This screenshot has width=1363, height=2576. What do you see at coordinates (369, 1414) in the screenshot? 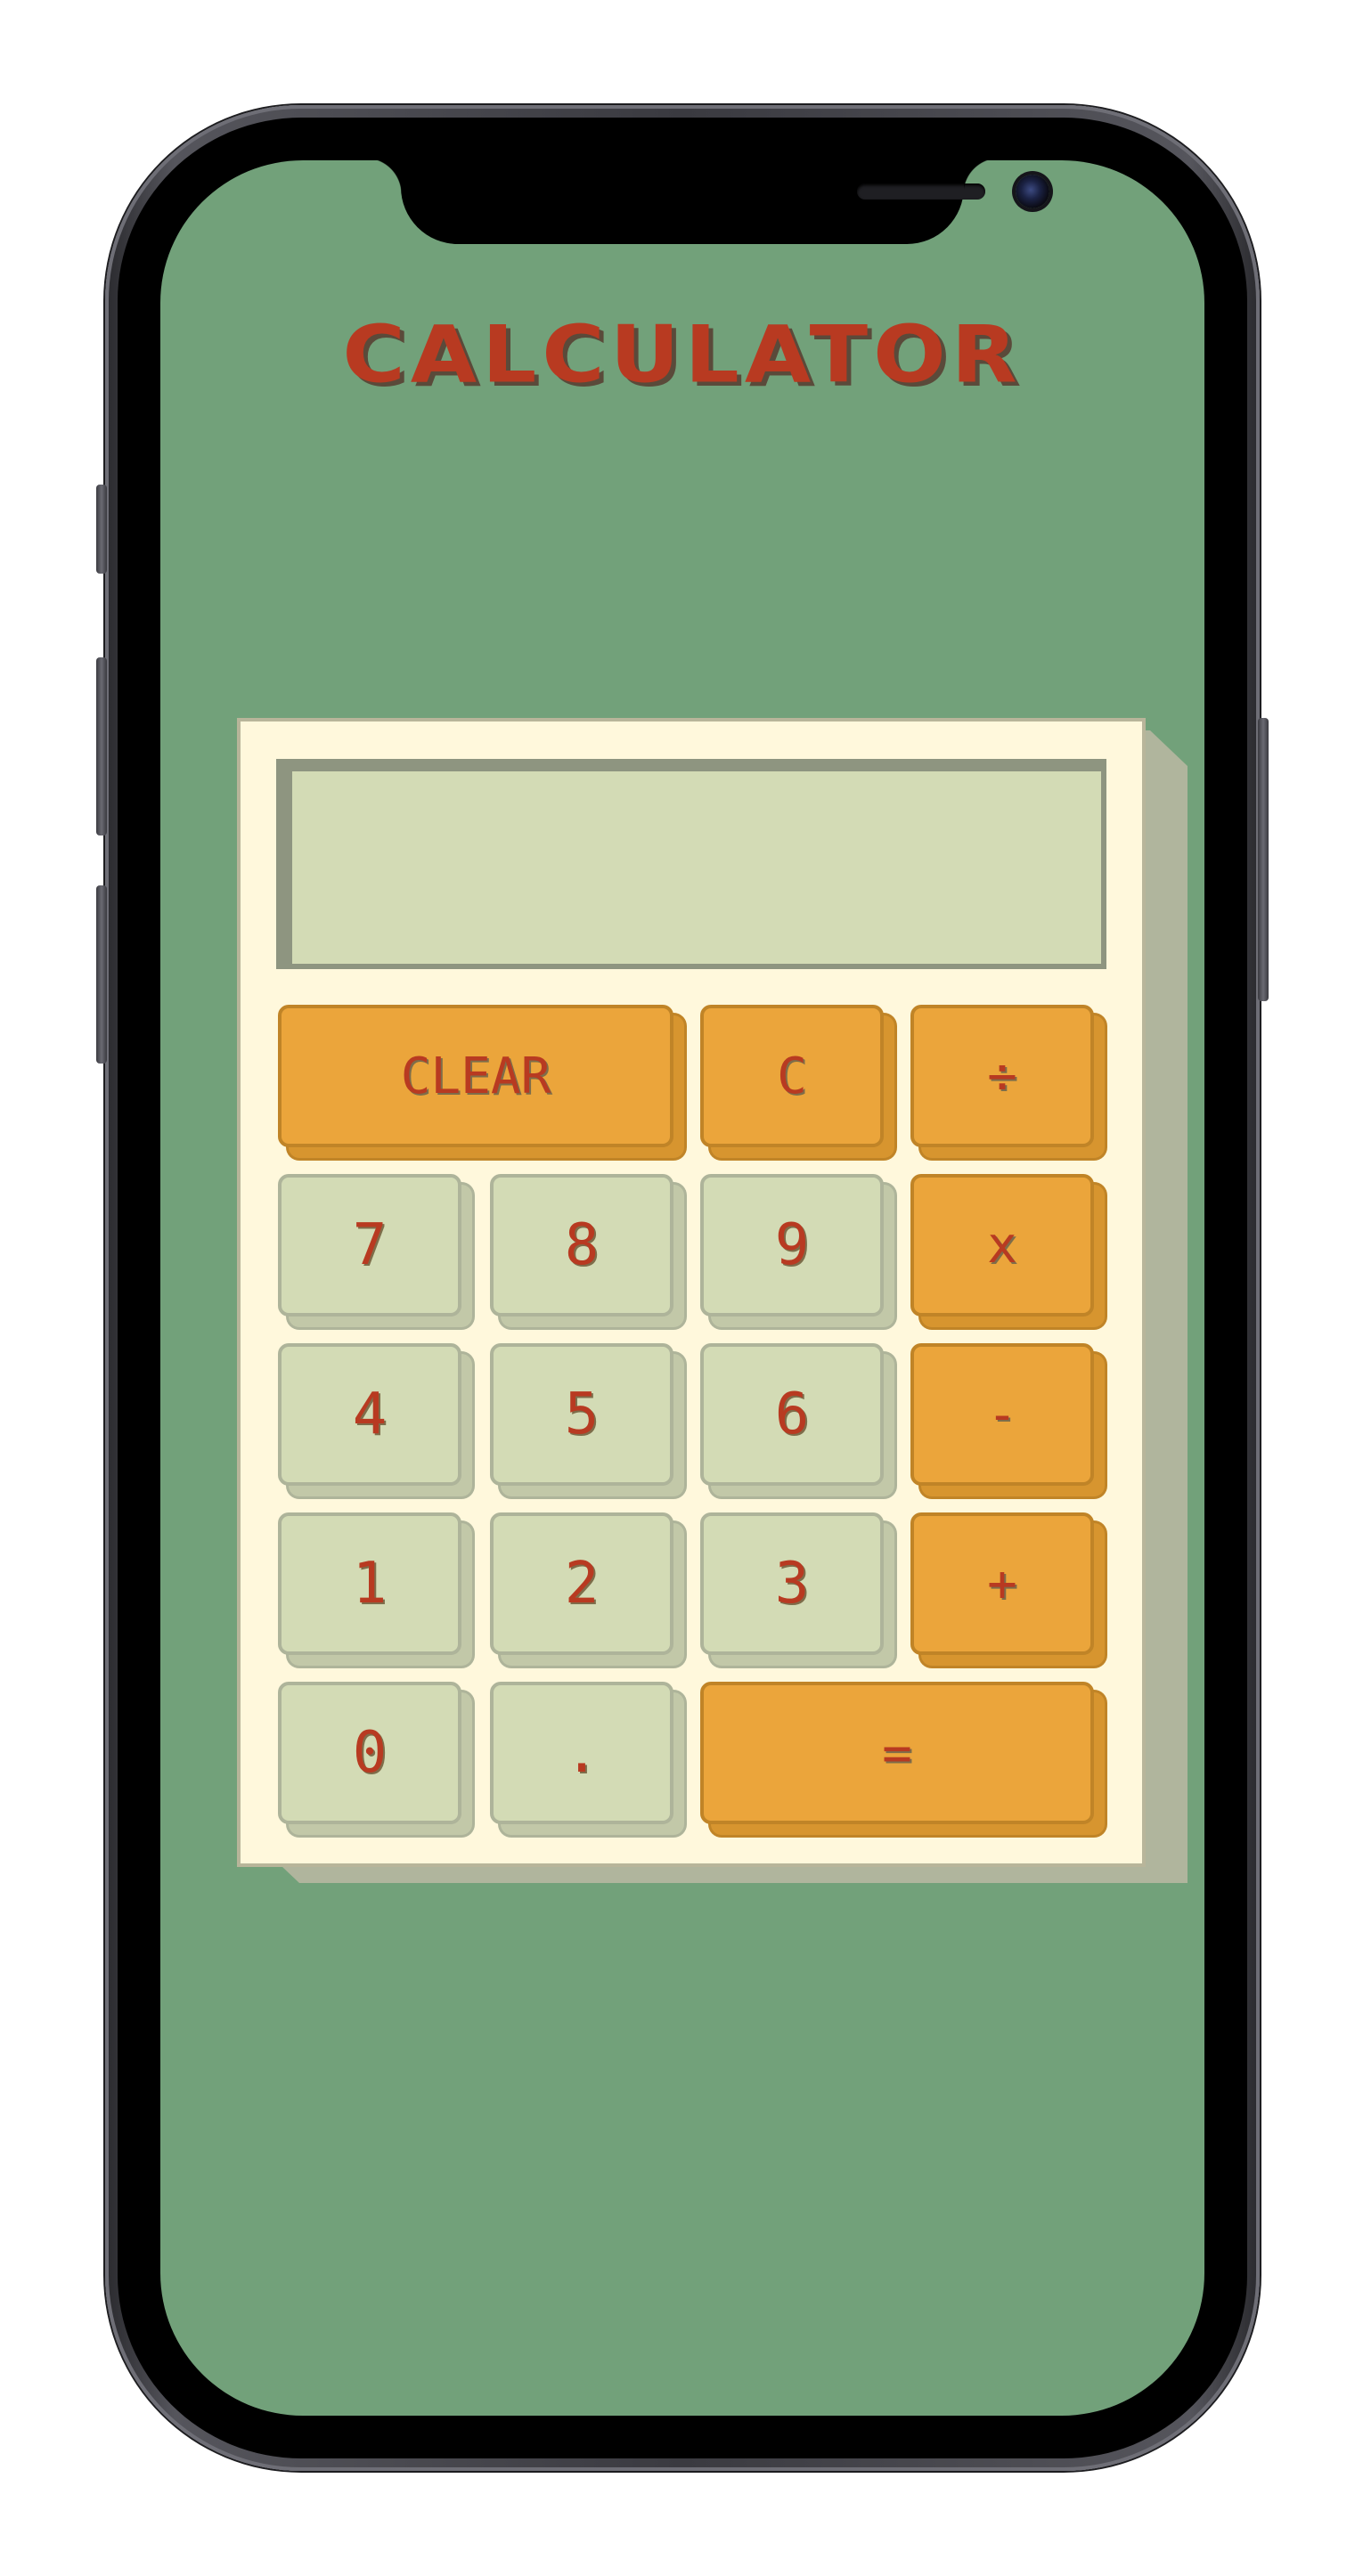
I see `four-button: 4` at bounding box center [369, 1414].